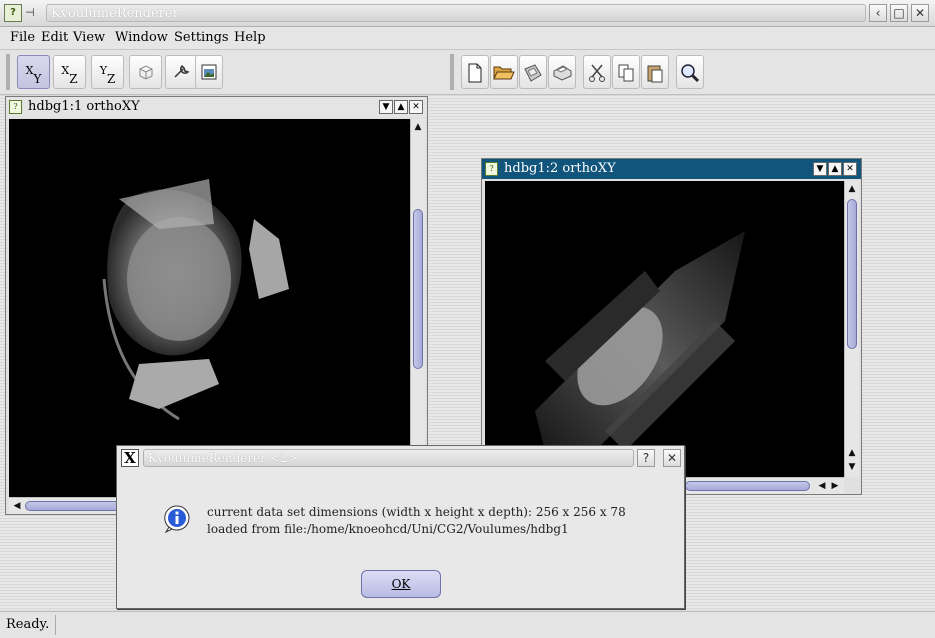 The width and height of the screenshot is (935, 638). Describe the element at coordinates (878, 13) in the screenshot. I see `minimize-button: ‹` at that location.